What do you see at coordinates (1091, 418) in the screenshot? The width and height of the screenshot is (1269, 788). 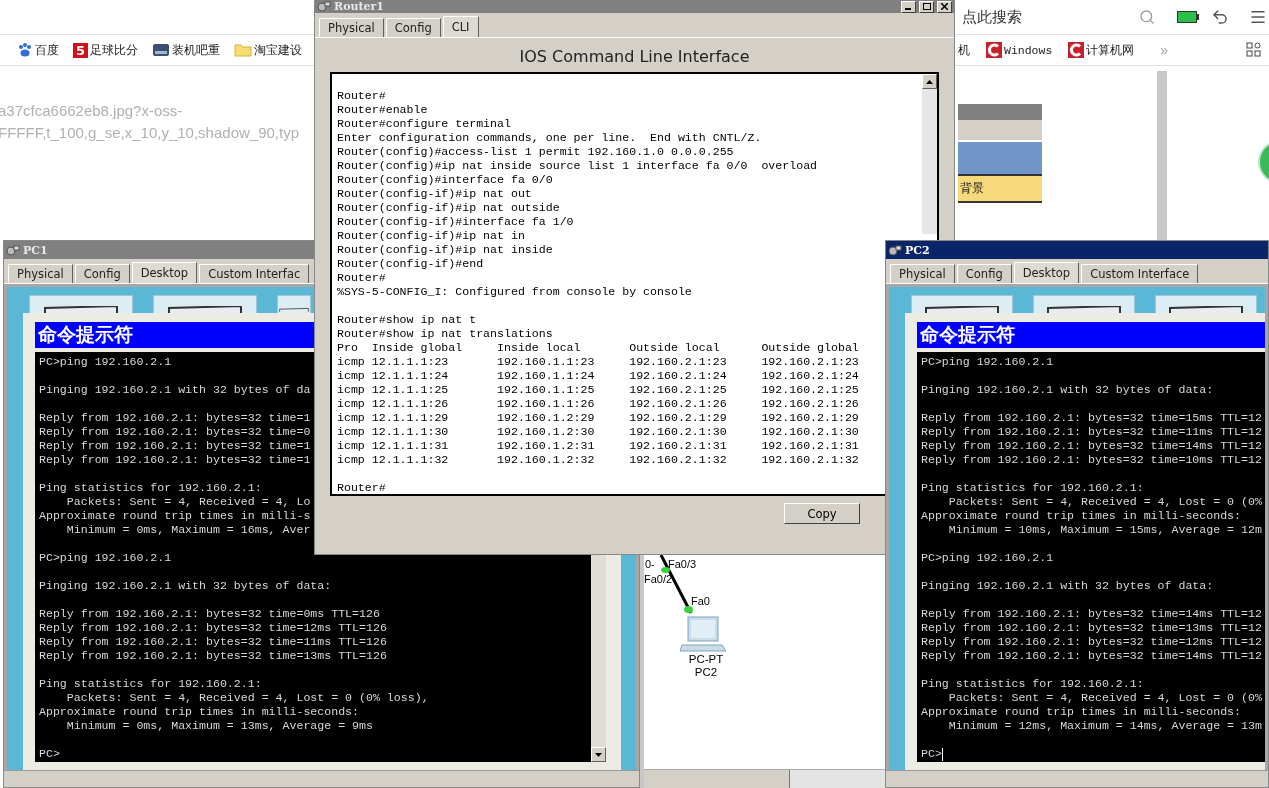 I see `terminal-line: Reply from 192.160.2.1: bytes=32 time=15ms TTL=12` at bounding box center [1091, 418].